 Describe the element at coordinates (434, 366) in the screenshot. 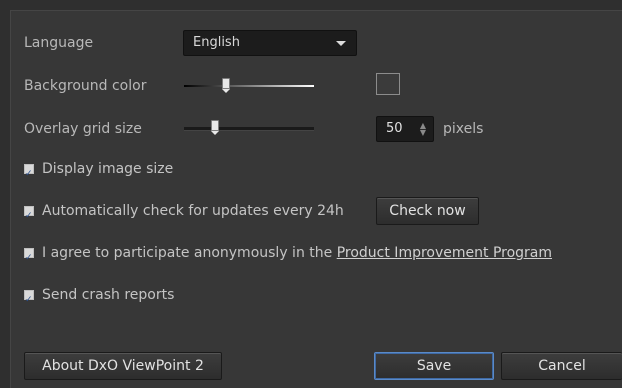

I see `save-button: Save` at that location.